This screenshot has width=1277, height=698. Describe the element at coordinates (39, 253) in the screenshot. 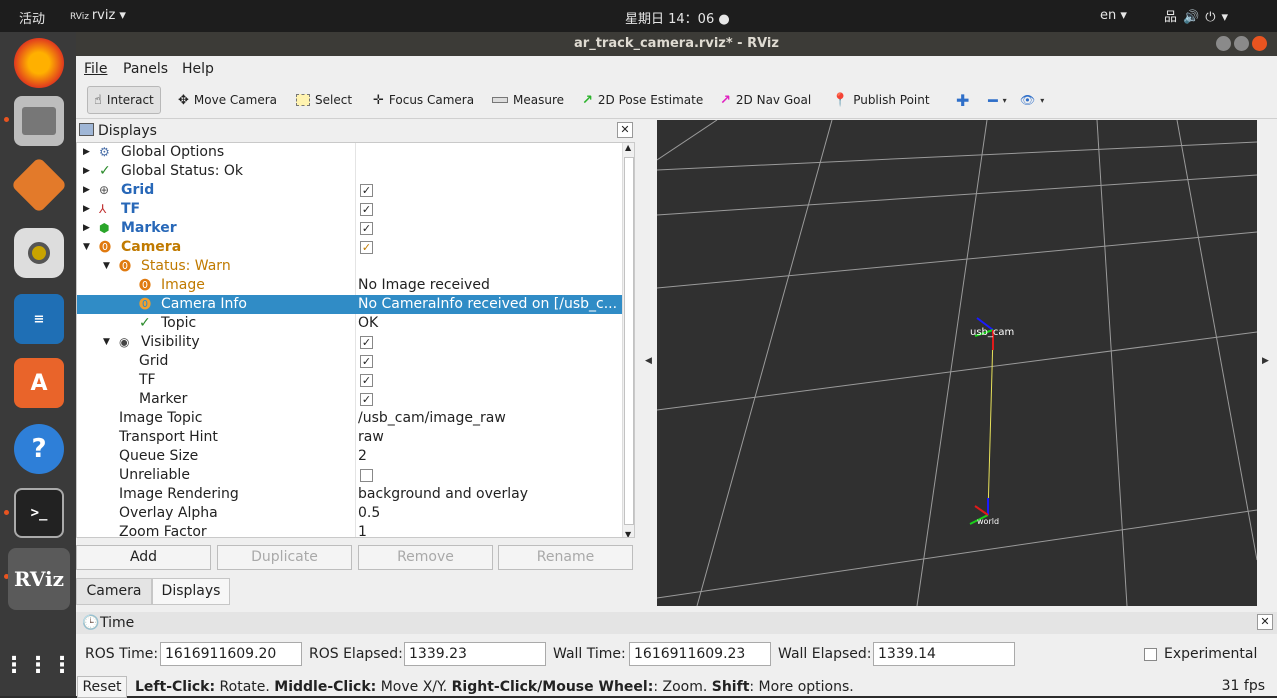

I see `rhythmbox-icon` at that location.